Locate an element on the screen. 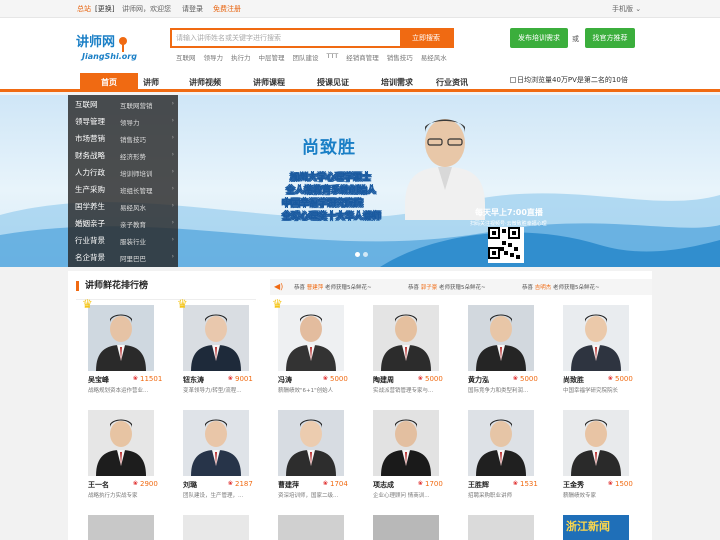  hotword-link: 执行力 is located at coordinates (241, 57).